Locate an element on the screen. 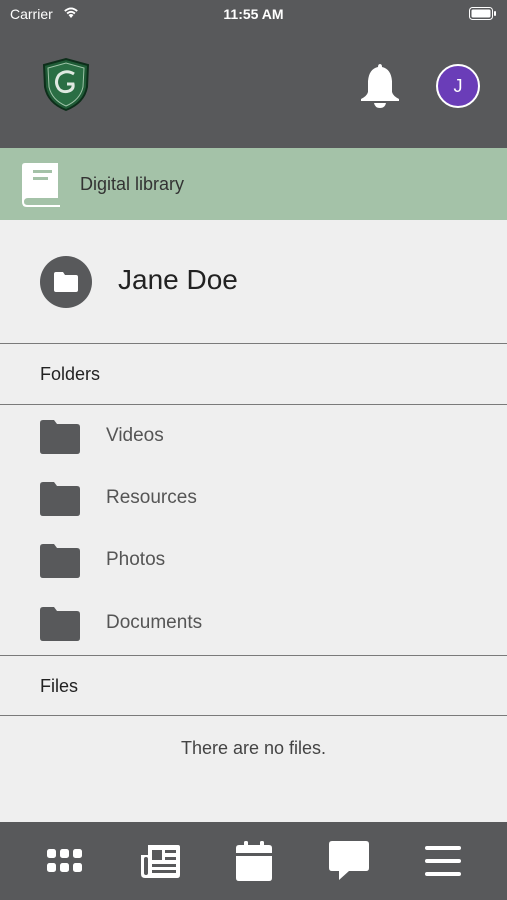 The width and height of the screenshot is (507, 900). tab-messages is located at coordinates (349, 861).